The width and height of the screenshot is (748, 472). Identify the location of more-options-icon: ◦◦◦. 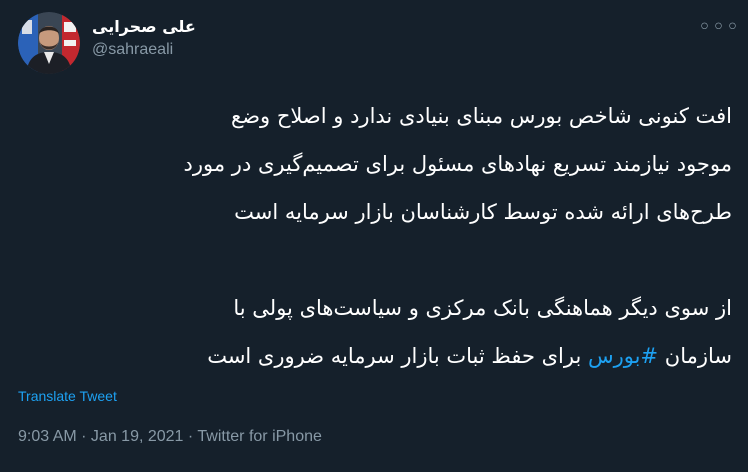
(718, 27).